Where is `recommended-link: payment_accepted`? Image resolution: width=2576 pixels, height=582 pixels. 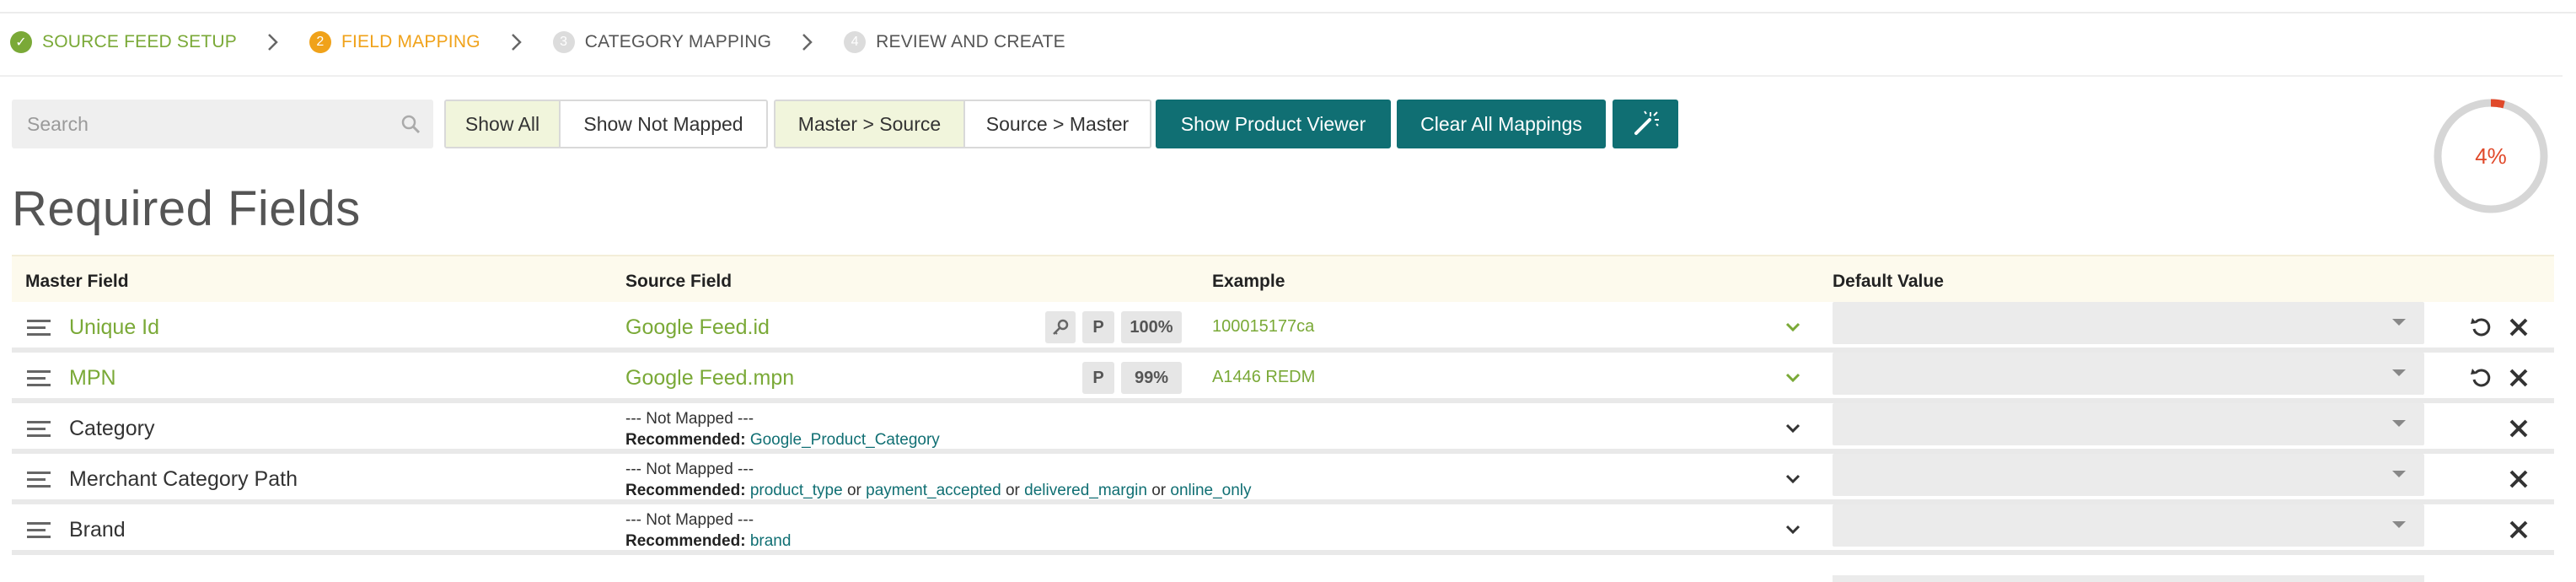
recommended-link: payment_accepted is located at coordinates (933, 490).